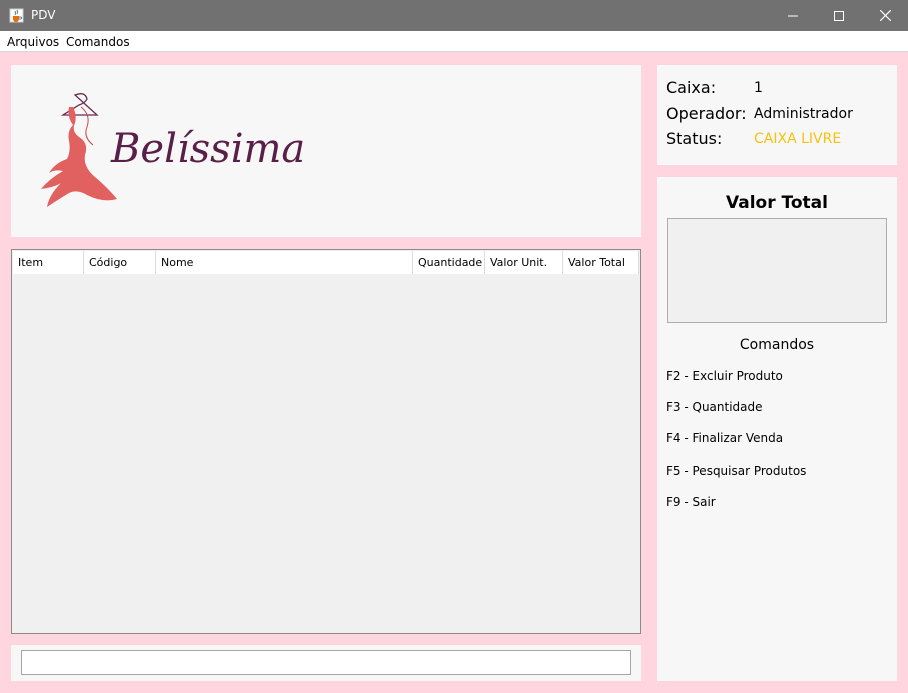 The image size is (908, 693). What do you see at coordinates (48, 262) in the screenshot?
I see `column-header-item: Item` at bounding box center [48, 262].